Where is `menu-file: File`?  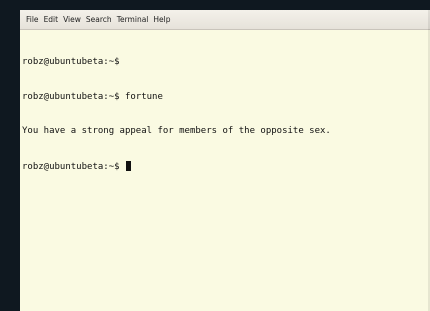 menu-file: File is located at coordinates (32, 19).